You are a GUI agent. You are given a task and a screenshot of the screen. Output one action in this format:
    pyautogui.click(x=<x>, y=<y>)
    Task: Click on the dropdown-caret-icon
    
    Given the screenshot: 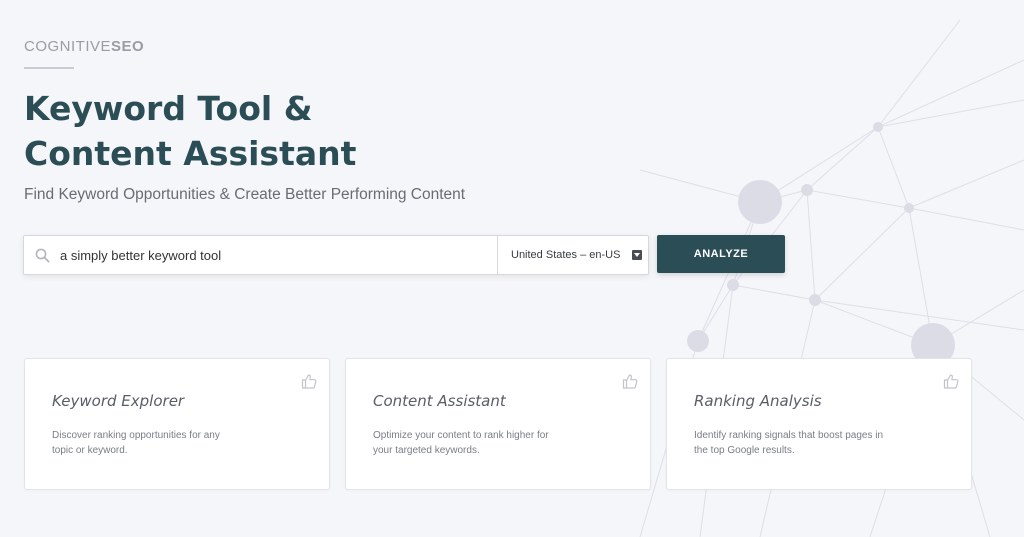 What is the action you would take?
    pyautogui.click(x=637, y=255)
    